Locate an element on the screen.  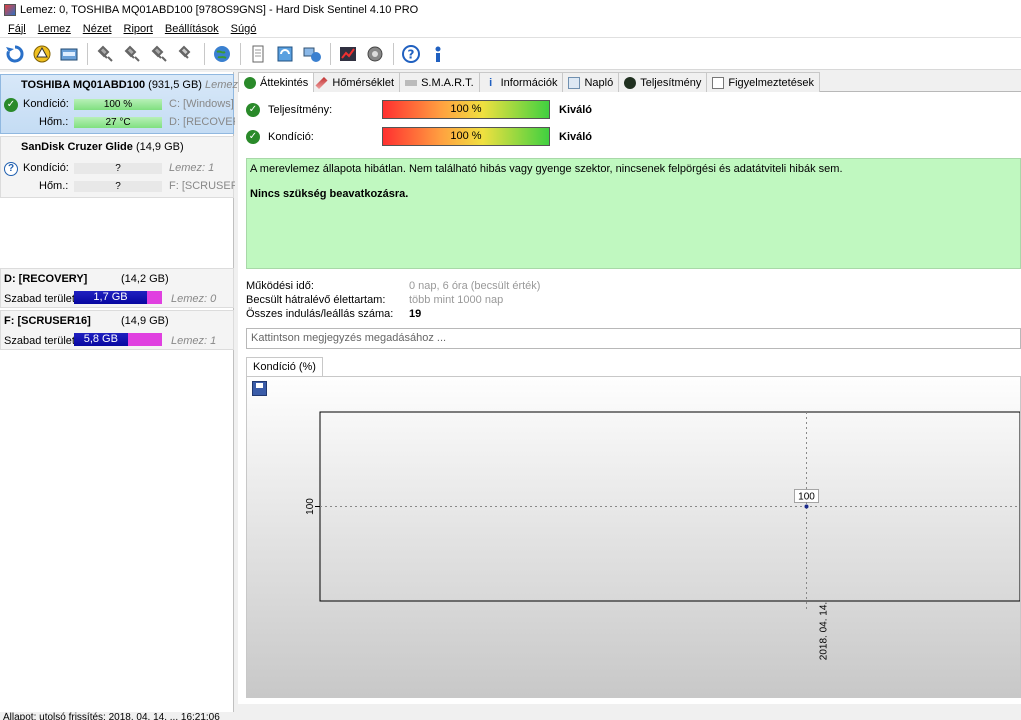
app-icon is located at coordinates (10, 10).